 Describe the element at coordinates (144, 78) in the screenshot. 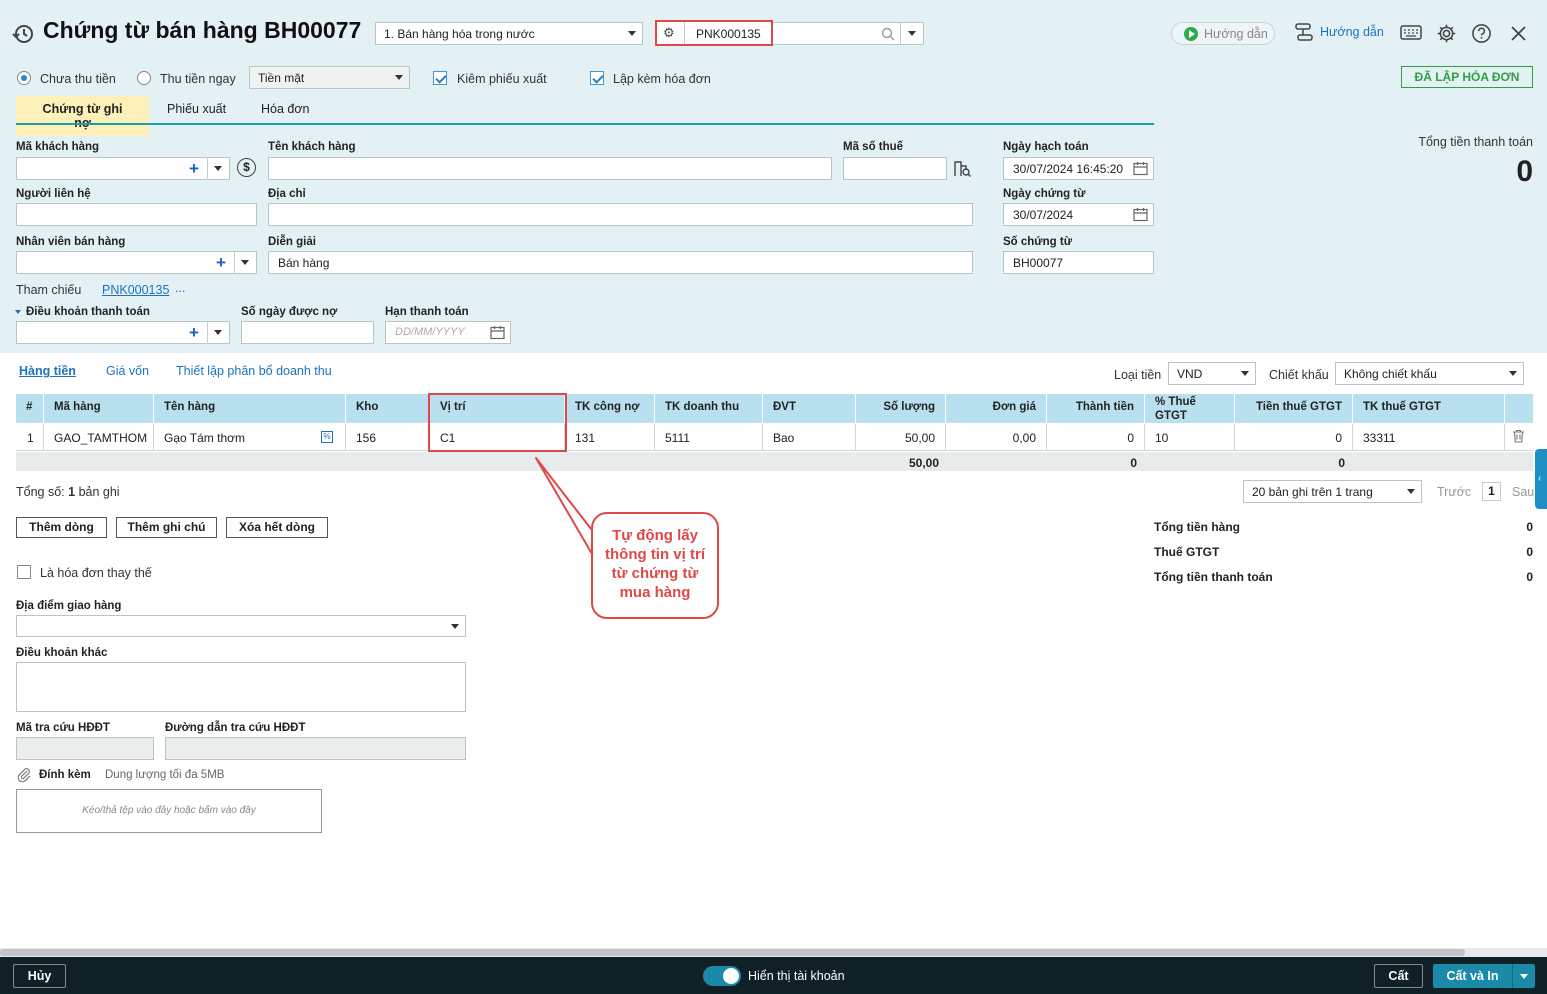

I see `radio-paid` at that location.